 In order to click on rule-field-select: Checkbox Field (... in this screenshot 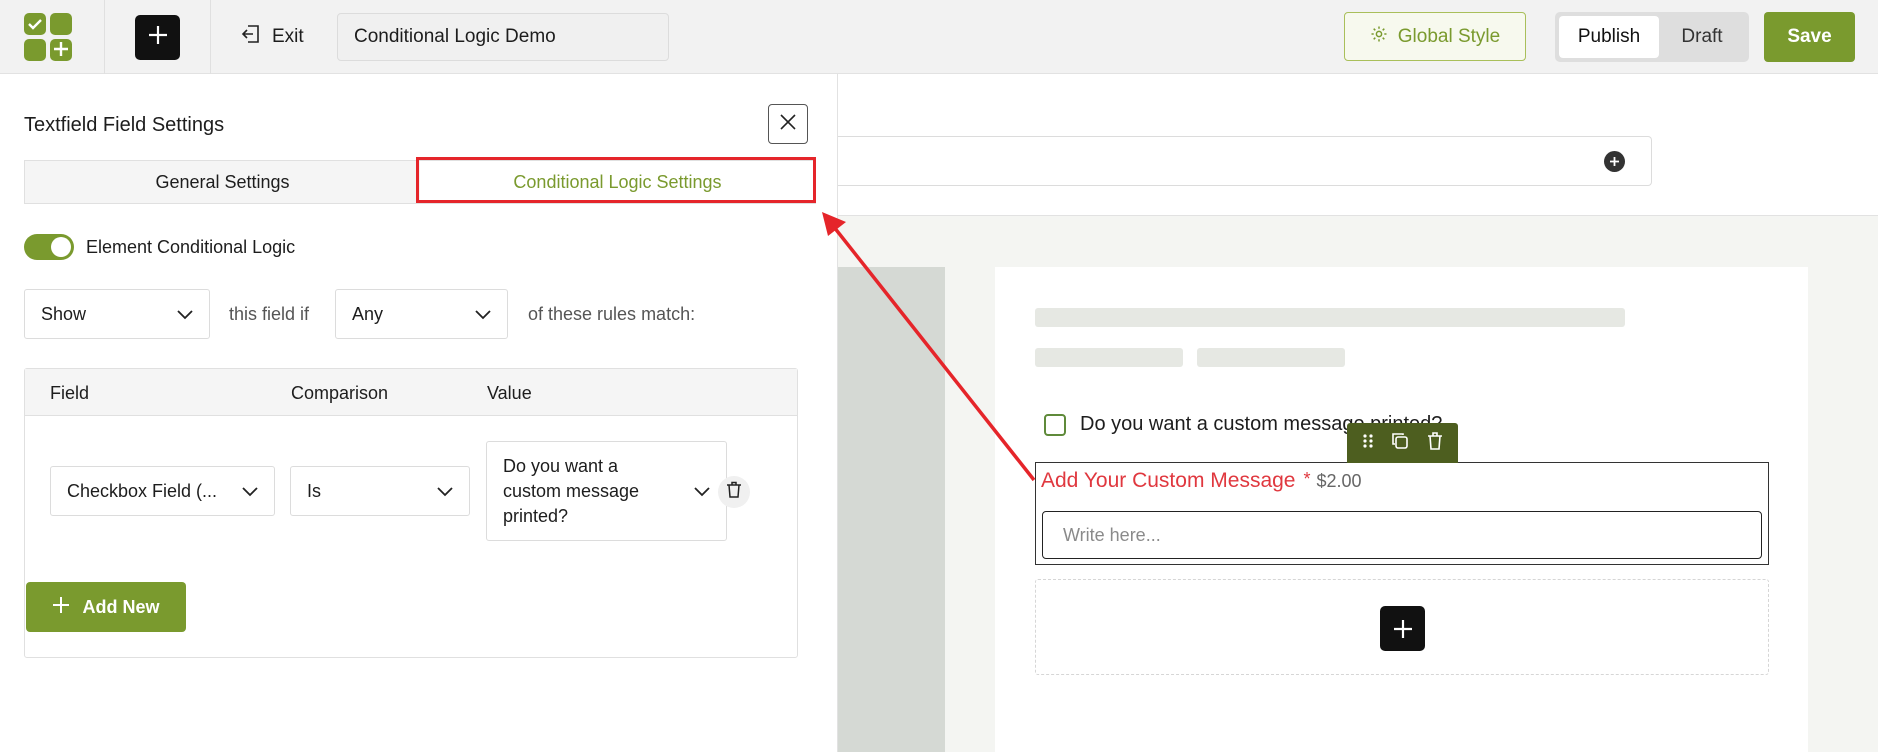, I will do `click(162, 491)`.